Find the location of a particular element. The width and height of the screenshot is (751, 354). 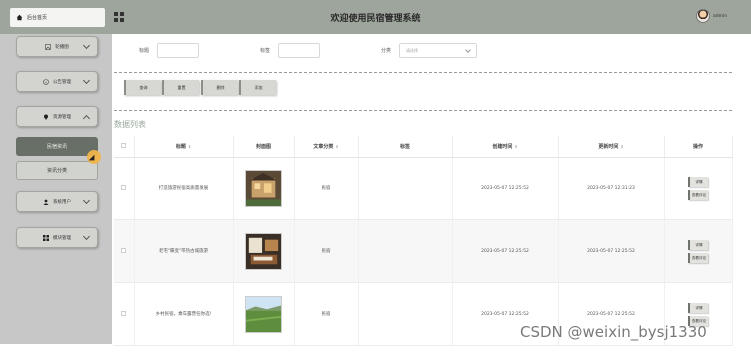

sidebar-item-notices: 公告管理 is located at coordinates (57, 81).